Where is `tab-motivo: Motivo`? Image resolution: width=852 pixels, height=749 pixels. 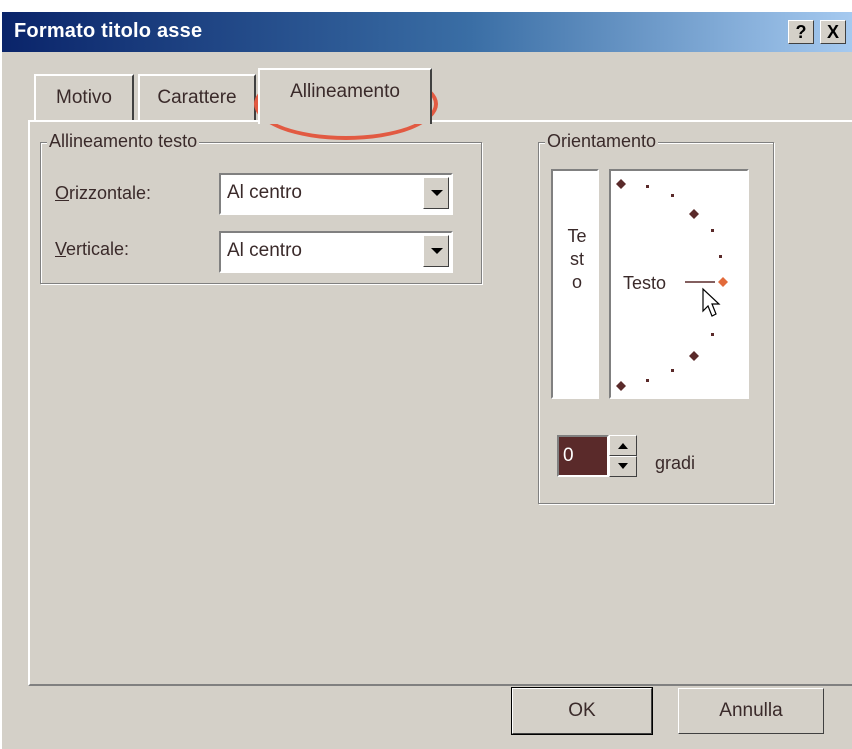 tab-motivo: Motivo is located at coordinates (84, 97).